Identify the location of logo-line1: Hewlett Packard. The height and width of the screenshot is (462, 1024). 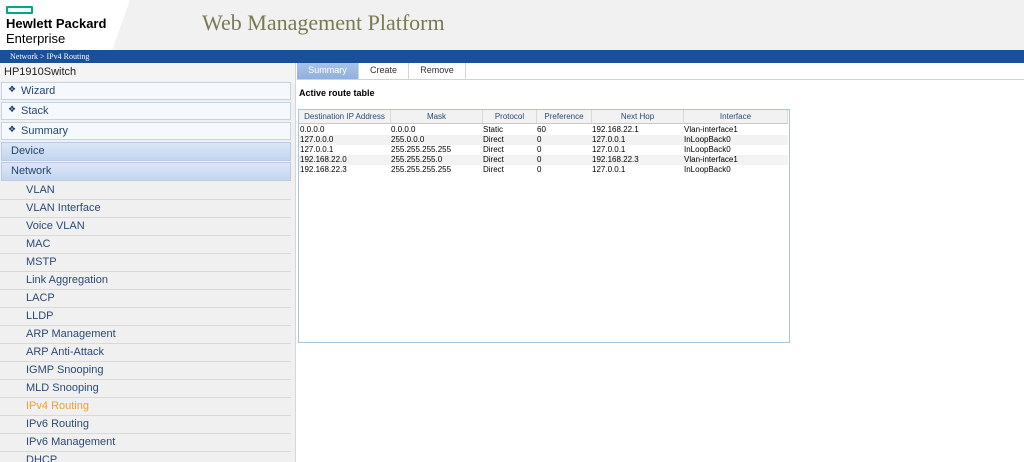
(56, 23).